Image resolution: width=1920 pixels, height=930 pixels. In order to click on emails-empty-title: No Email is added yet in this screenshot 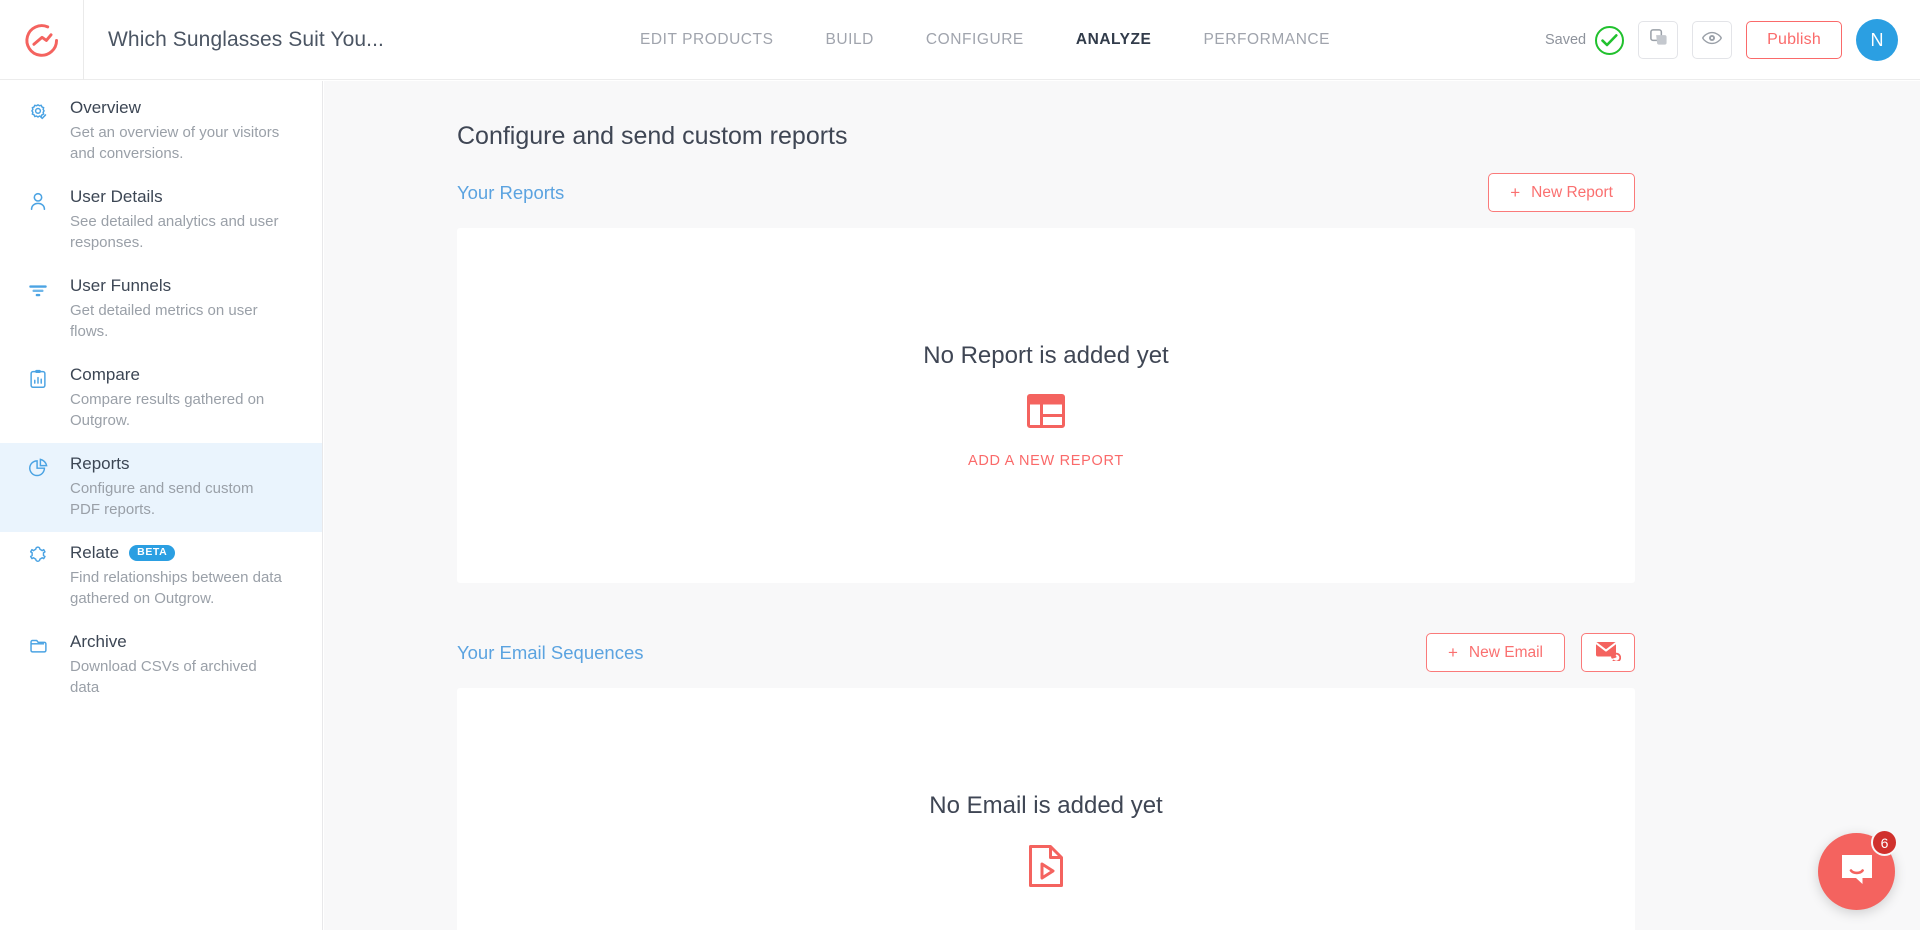, I will do `click(1046, 805)`.